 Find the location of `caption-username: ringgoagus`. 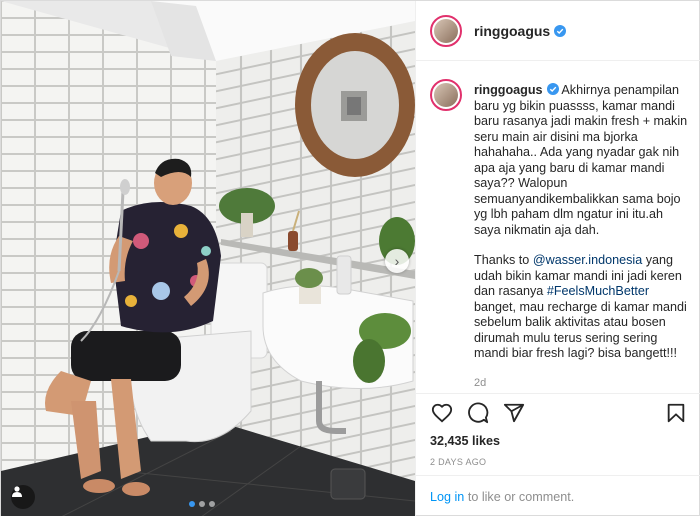

caption-username: ringgoagus is located at coordinates (508, 90).